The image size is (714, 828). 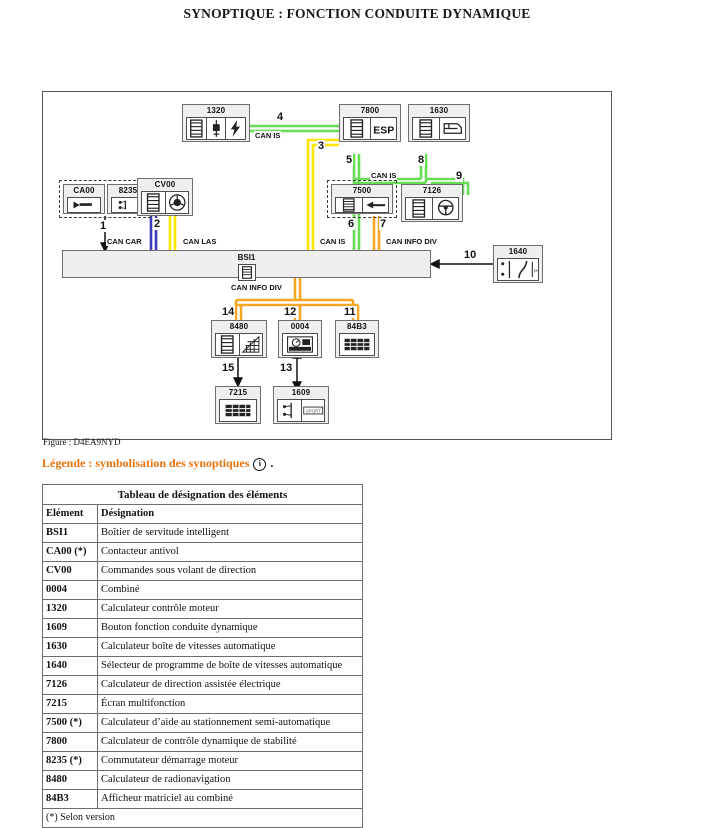 What do you see at coordinates (230, 514) in the screenshot?
I see `column-header-designation: Désignation` at bounding box center [230, 514].